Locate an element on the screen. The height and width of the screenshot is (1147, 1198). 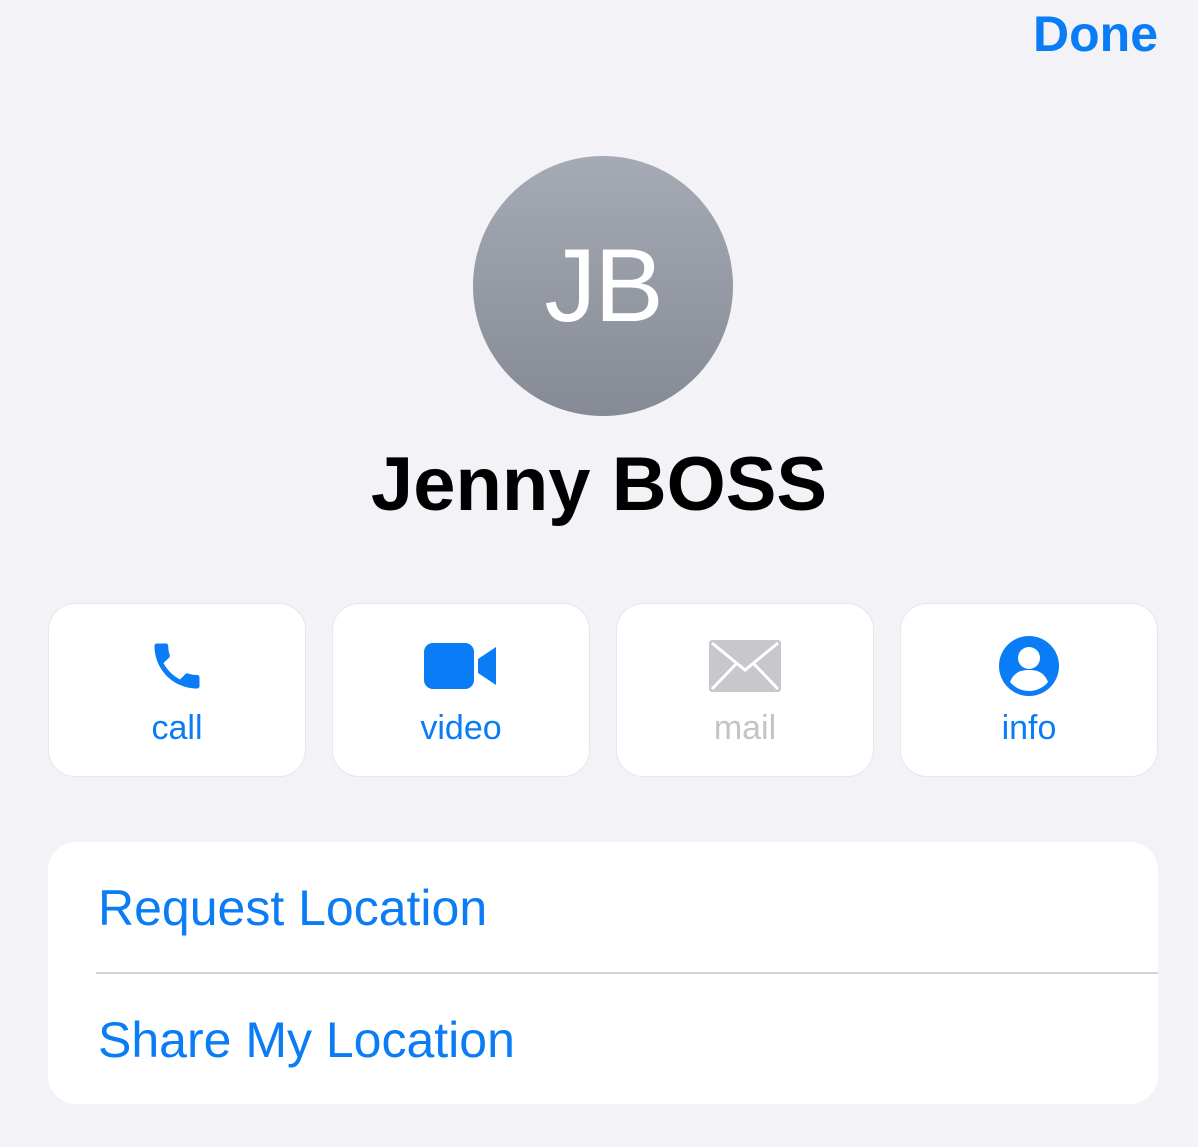
envelope-icon is located at coordinates (745, 666).